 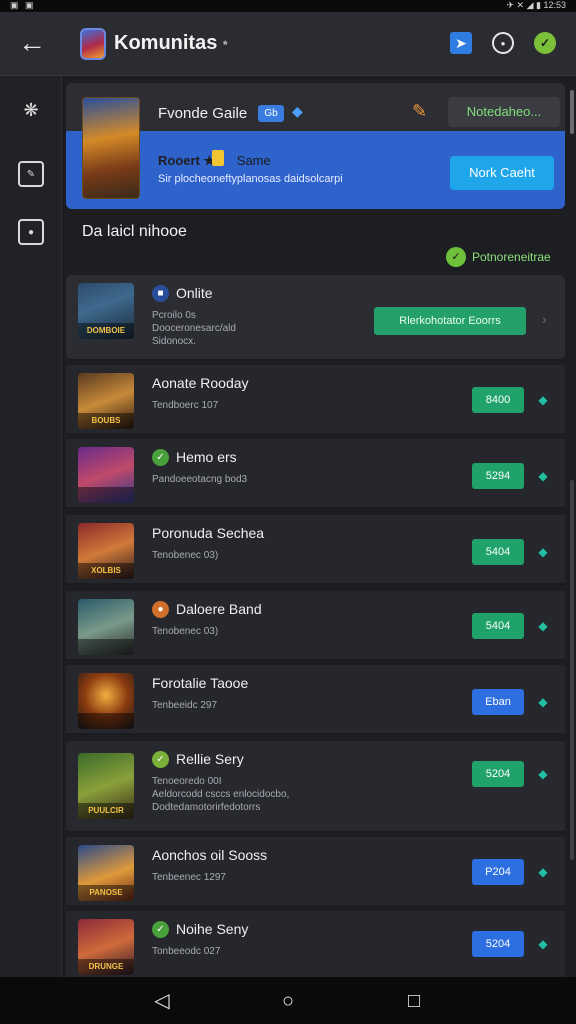 What do you see at coordinates (315, 474) in the screenshot?
I see `list-item: ✓ Hemo ers Pandoeeotacng bod3 5294 ◆` at bounding box center [315, 474].